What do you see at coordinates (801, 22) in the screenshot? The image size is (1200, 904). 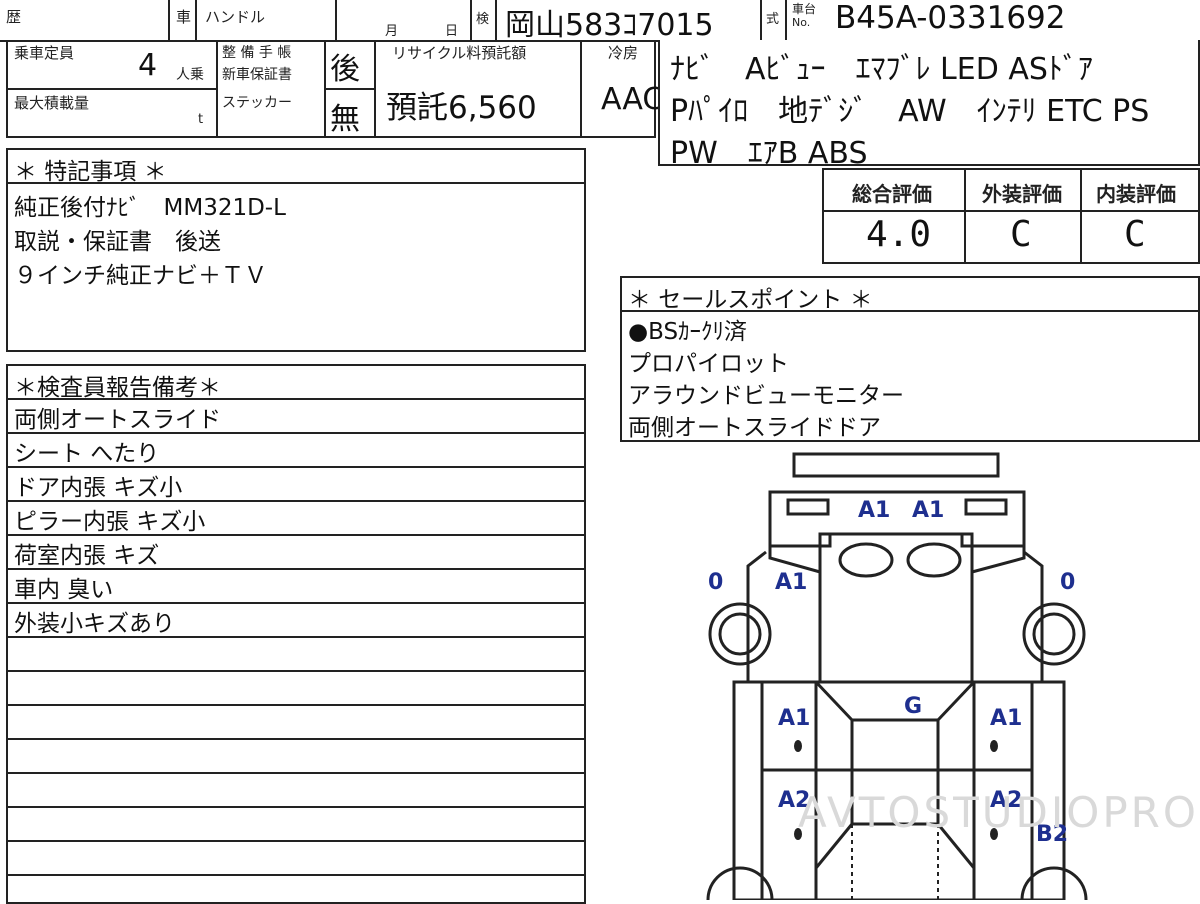 I see `chassis-no-label: No.` at bounding box center [801, 22].